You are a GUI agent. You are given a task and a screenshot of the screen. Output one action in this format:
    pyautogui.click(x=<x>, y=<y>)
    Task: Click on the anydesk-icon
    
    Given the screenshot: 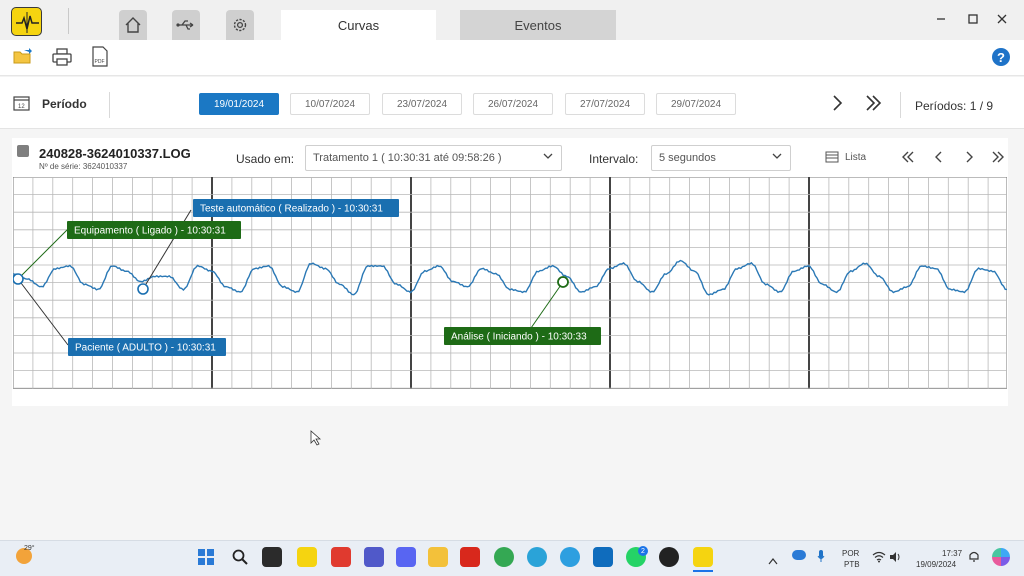 What is the action you would take?
    pyautogui.click(x=341, y=557)
    